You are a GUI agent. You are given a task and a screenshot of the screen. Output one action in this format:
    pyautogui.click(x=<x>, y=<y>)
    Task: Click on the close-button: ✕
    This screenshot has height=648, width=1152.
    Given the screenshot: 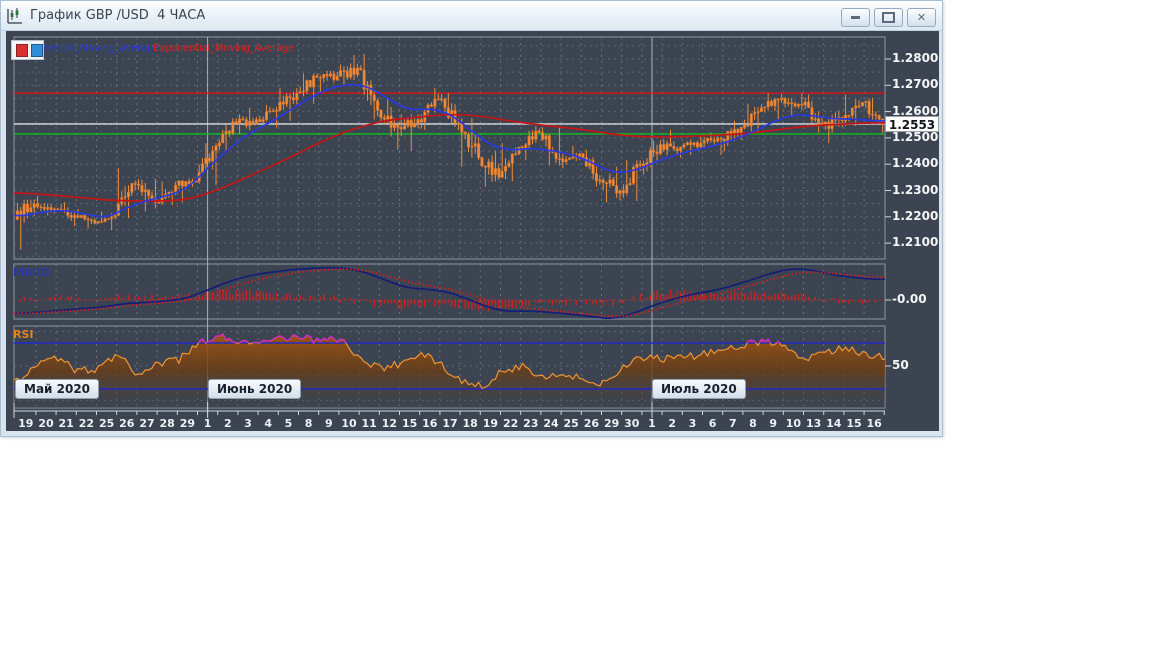 What is the action you would take?
    pyautogui.click(x=921, y=17)
    